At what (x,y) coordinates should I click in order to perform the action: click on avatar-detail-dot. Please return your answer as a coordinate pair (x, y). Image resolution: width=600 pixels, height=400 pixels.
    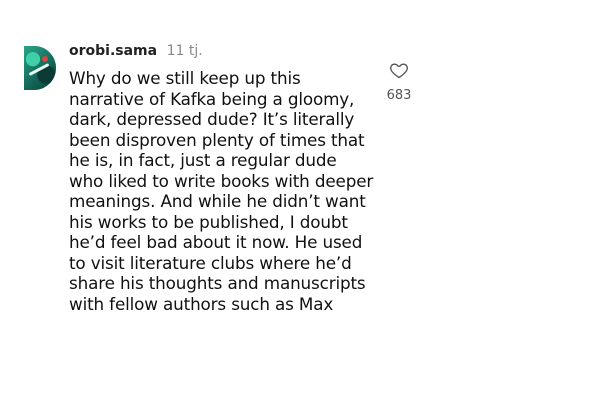
    Looking at the image, I should click on (45, 59).